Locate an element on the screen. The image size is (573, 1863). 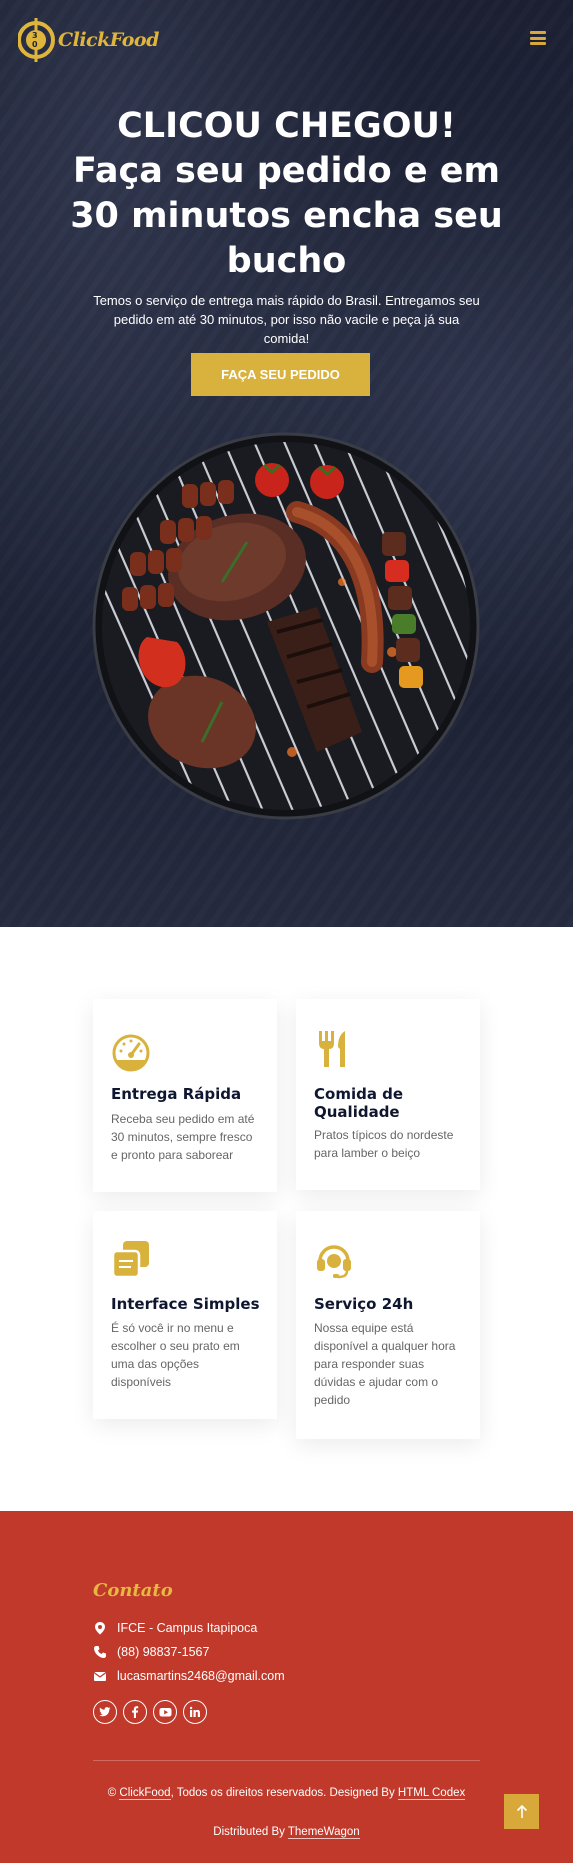
contact-phone: (88) 98837-1567 is located at coordinates (151, 1652).